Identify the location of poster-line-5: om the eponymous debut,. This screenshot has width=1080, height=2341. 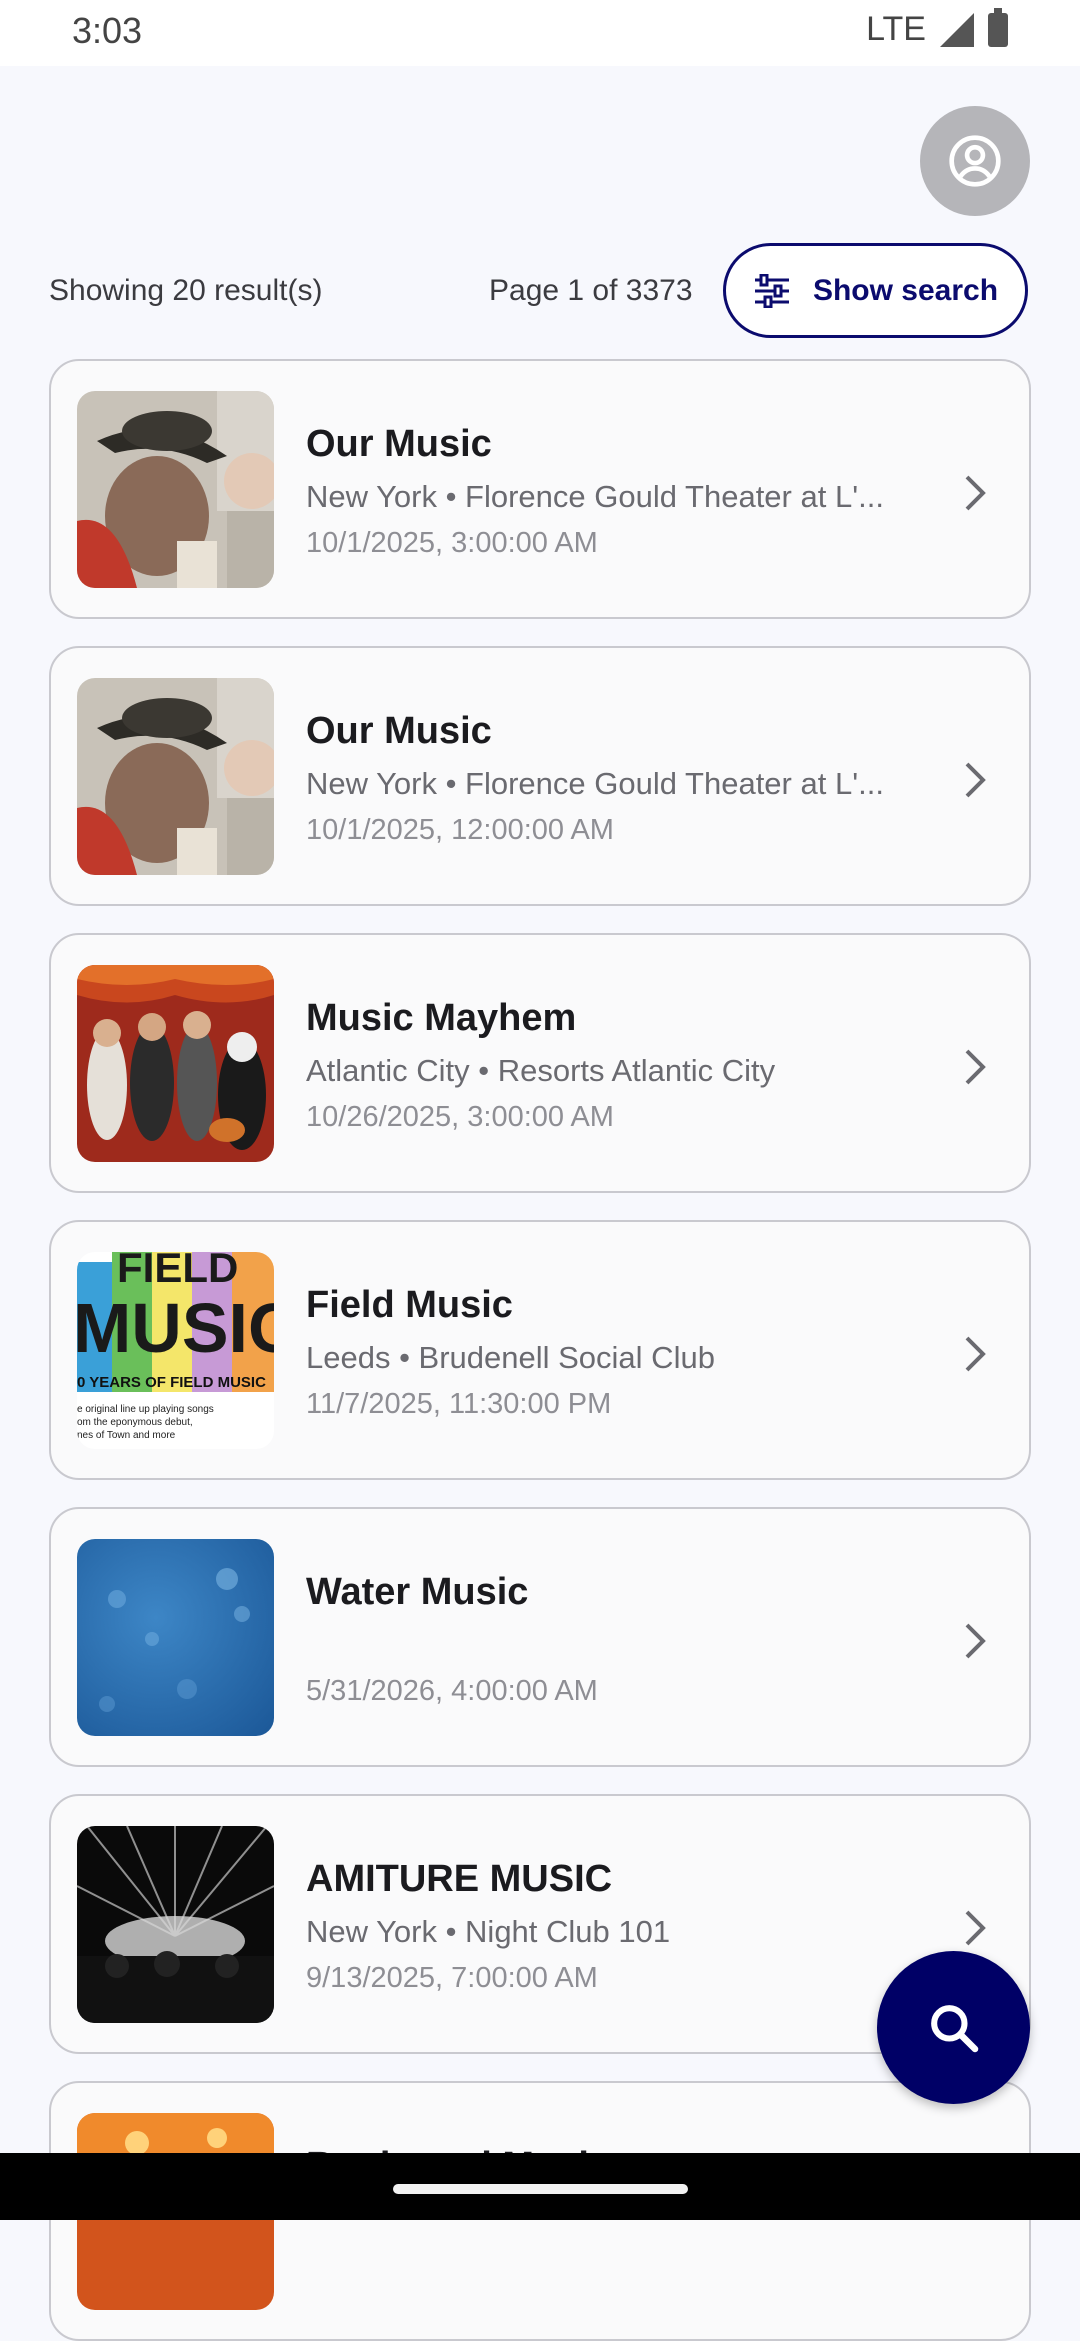
(135, 1422).